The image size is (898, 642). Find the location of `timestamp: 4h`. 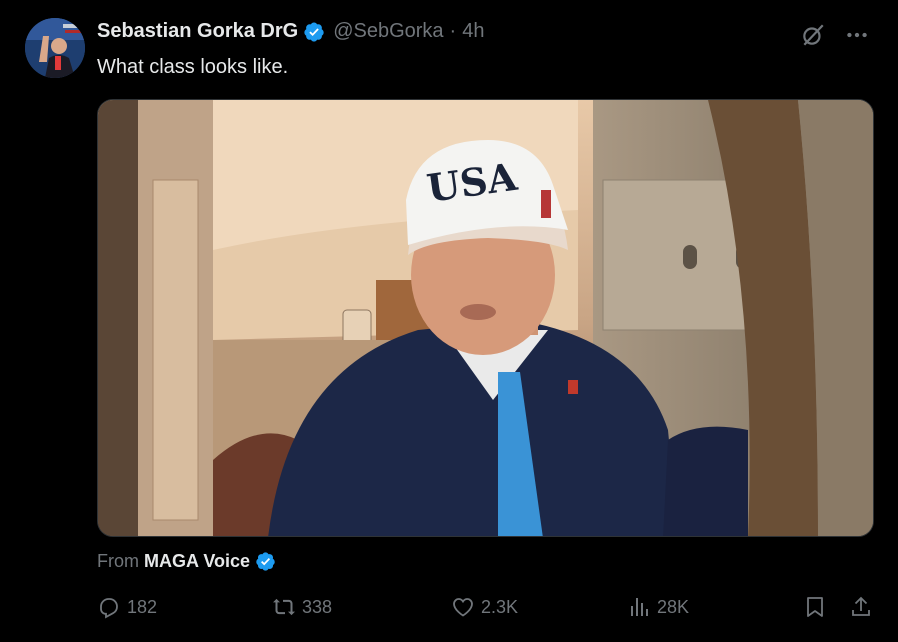

timestamp: 4h is located at coordinates (473, 31).